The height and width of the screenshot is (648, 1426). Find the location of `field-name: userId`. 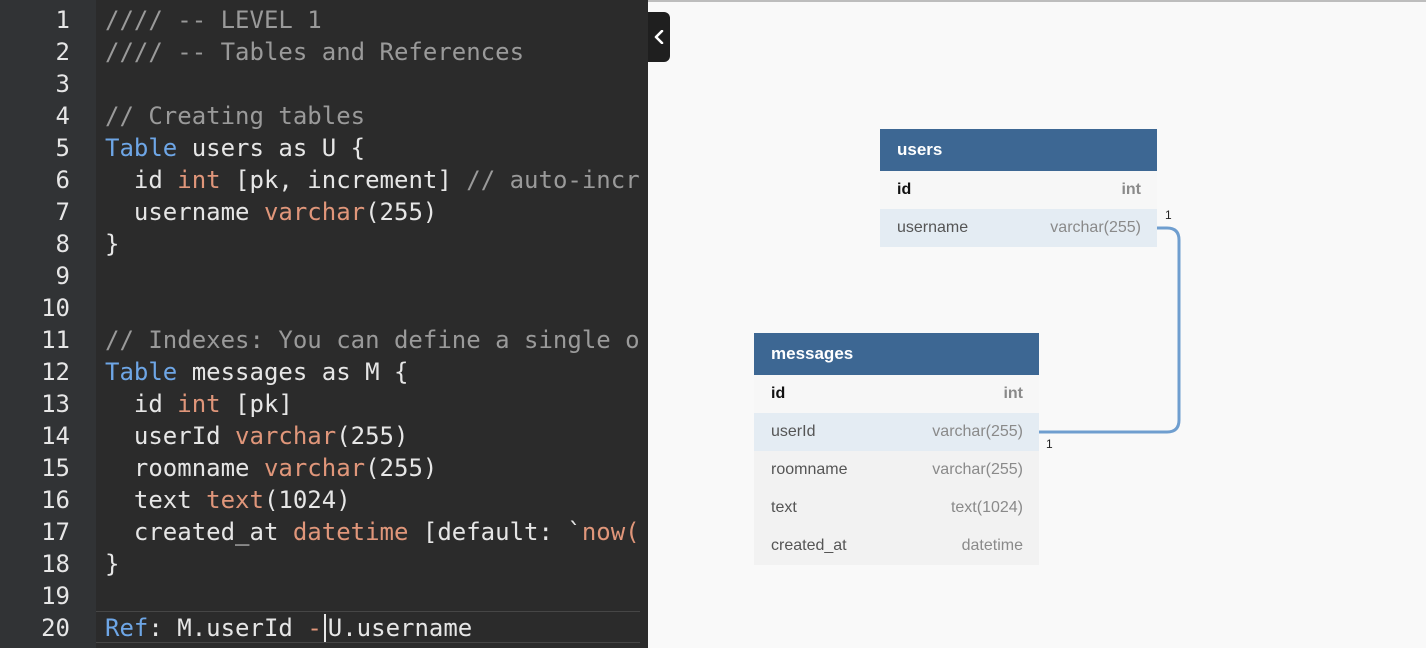

field-name: userId is located at coordinates (793, 431).